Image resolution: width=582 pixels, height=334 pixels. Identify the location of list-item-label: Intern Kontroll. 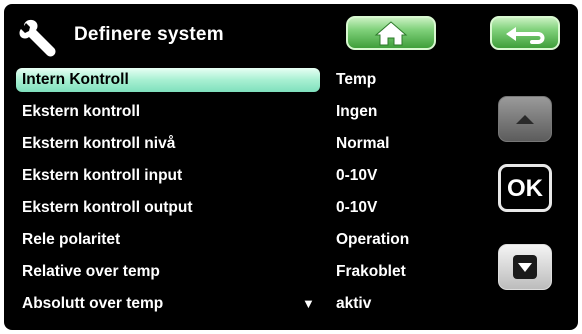
(75, 79).